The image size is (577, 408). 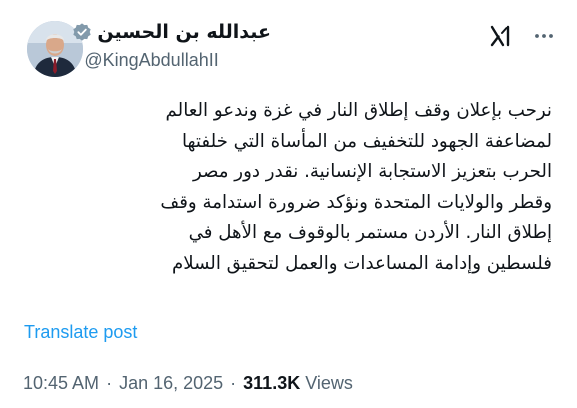 What do you see at coordinates (184, 32) in the screenshot?
I see `display-name: عبدالله بن الحسين` at bounding box center [184, 32].